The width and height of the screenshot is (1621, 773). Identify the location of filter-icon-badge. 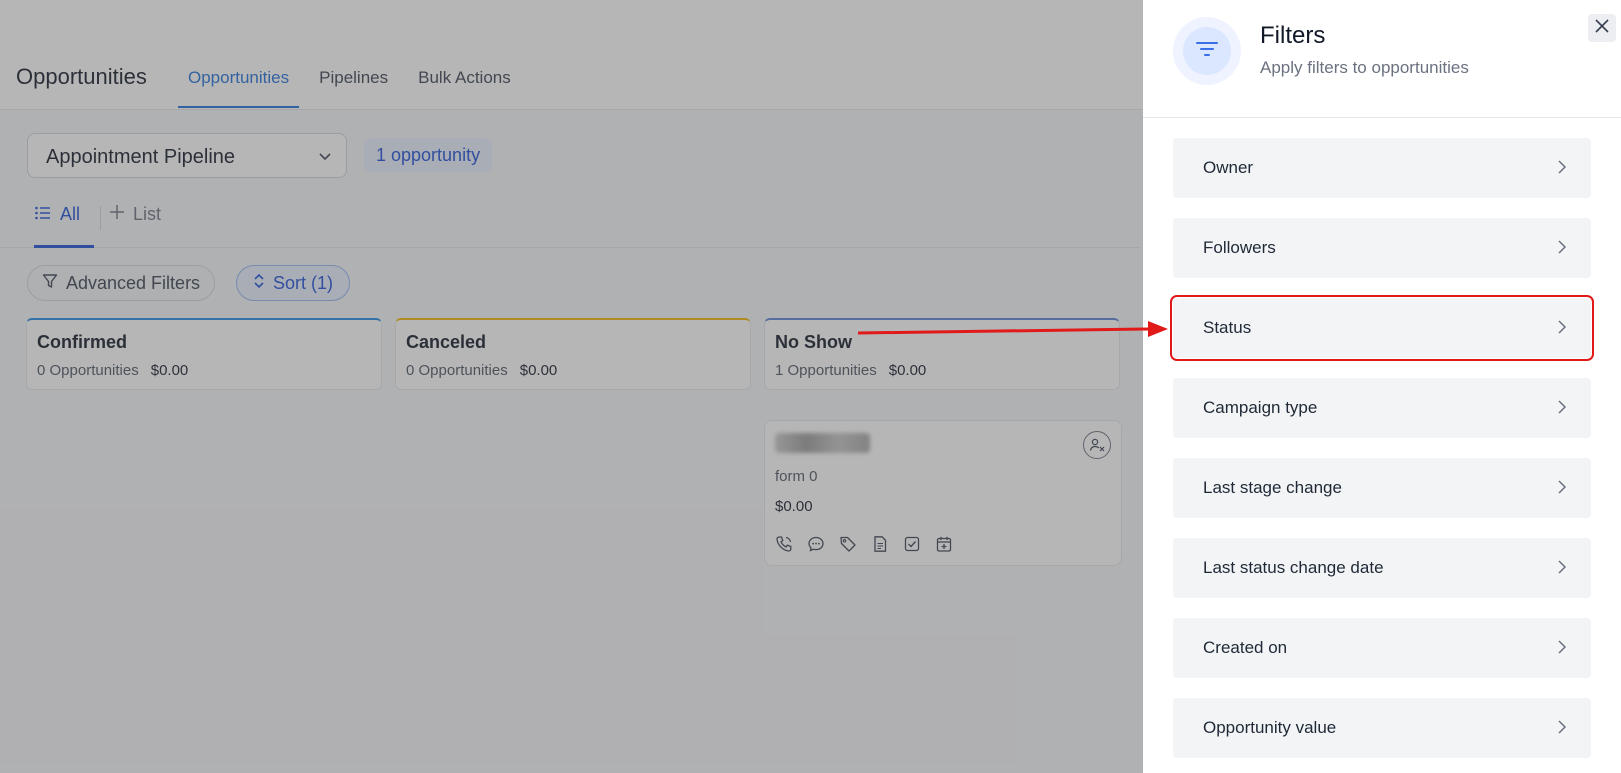
(1207, 51).